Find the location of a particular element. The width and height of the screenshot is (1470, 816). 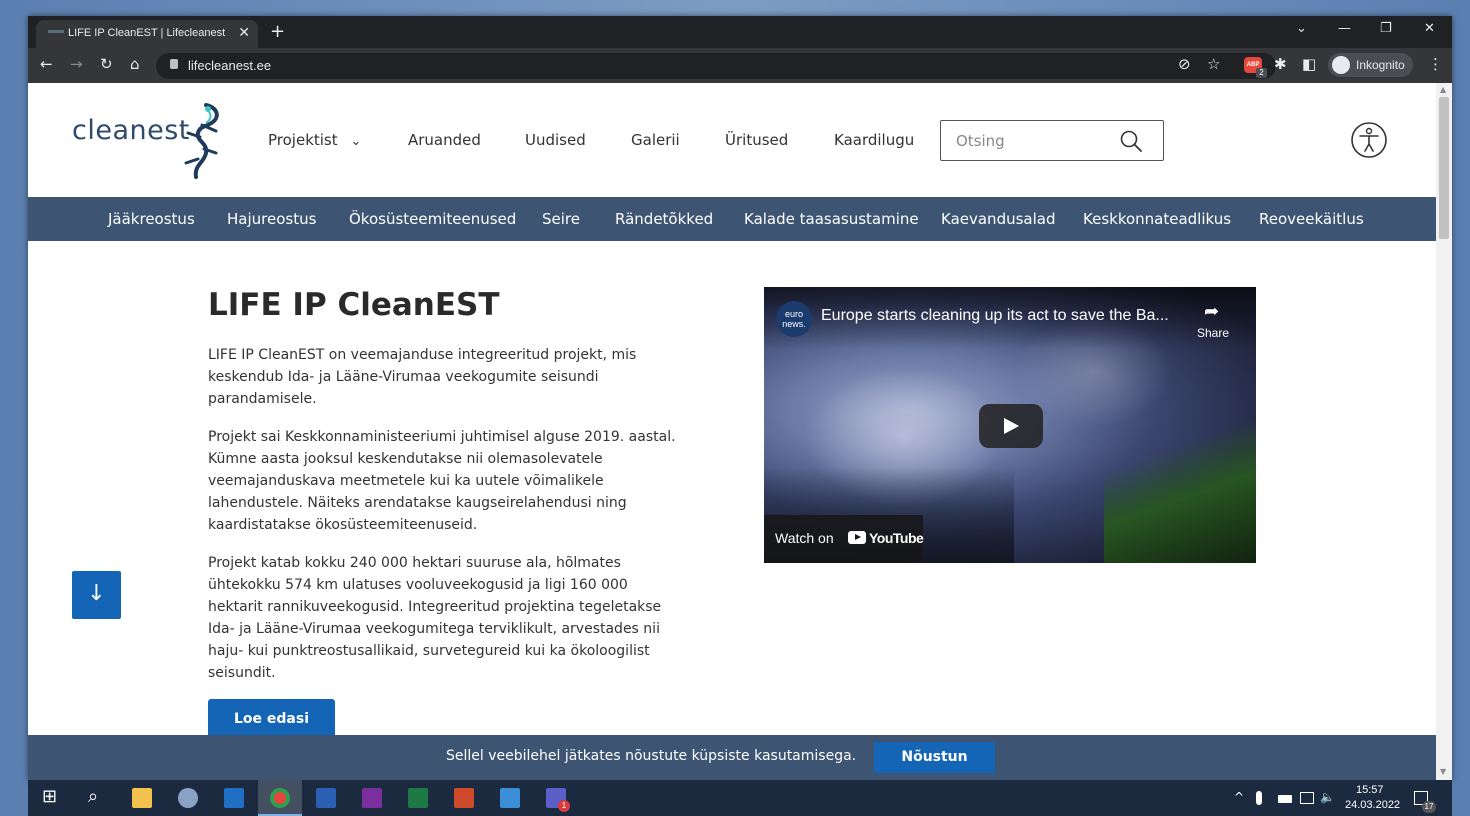

minimize-button: — is located at coordinates (1344, 28).